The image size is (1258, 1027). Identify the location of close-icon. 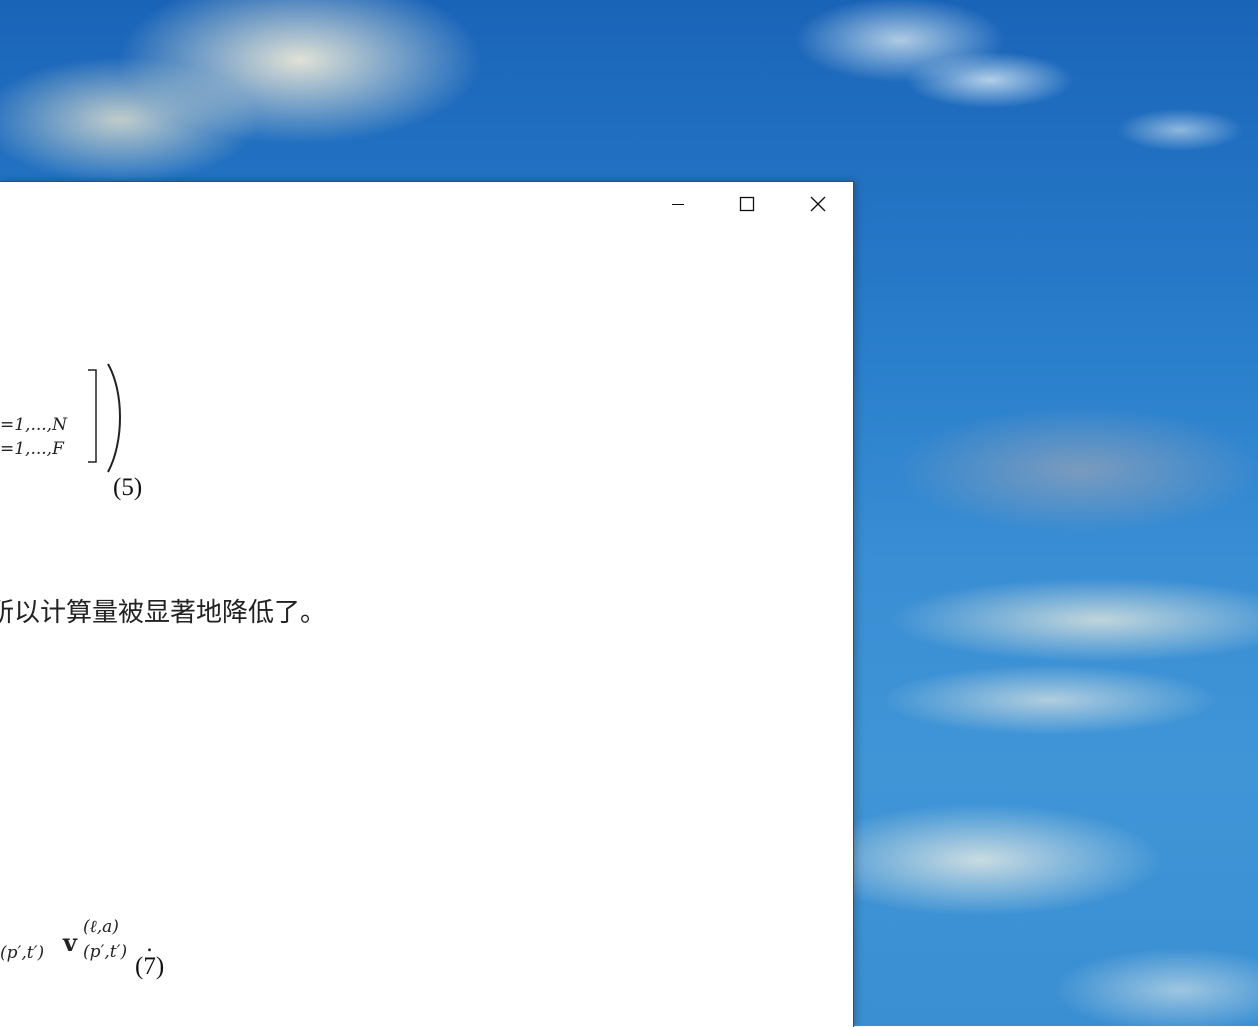
(818, 204).